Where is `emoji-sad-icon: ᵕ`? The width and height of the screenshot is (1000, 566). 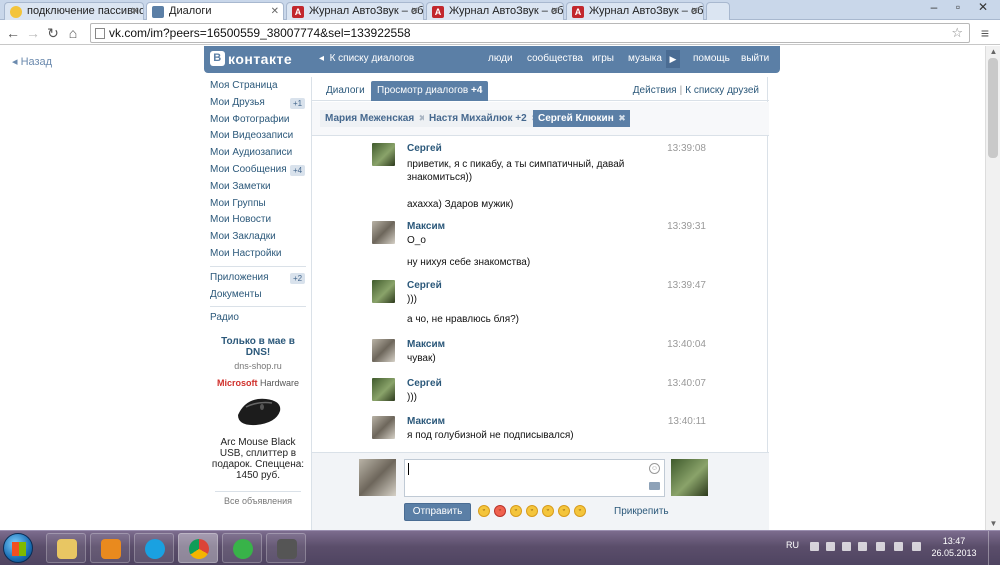 emoji-sad-icon: ᵕ is located at coordinates (548, 511).